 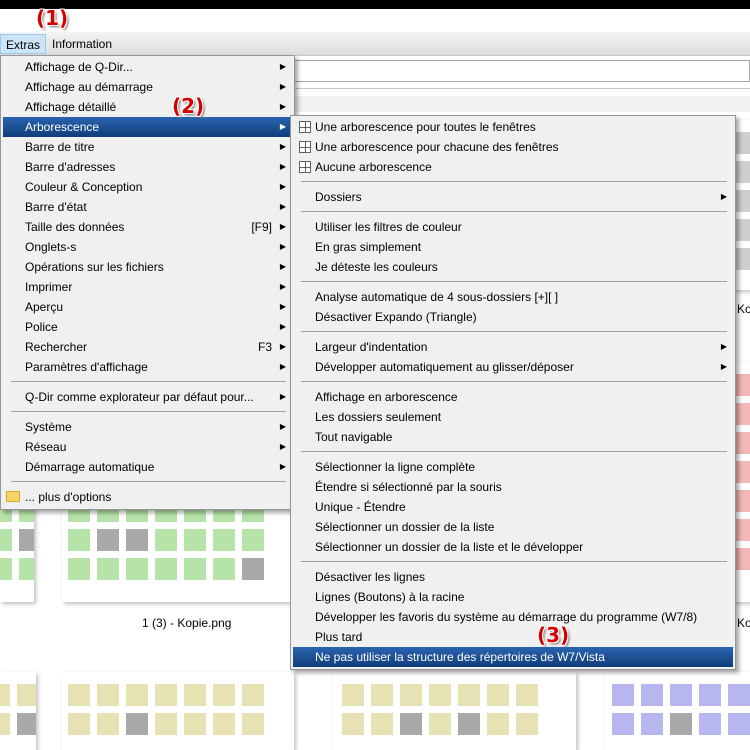 I want to click on menu-item-label: Arborescence, so click(x=62, y=127).